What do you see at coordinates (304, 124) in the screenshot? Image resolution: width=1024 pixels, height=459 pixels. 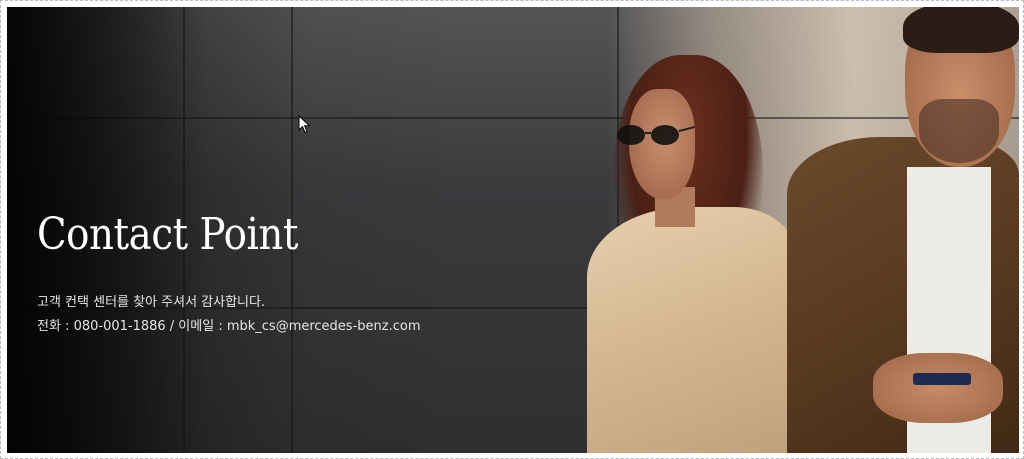 I see `mouse-pointer-icon` at bounding box center [304, 124].